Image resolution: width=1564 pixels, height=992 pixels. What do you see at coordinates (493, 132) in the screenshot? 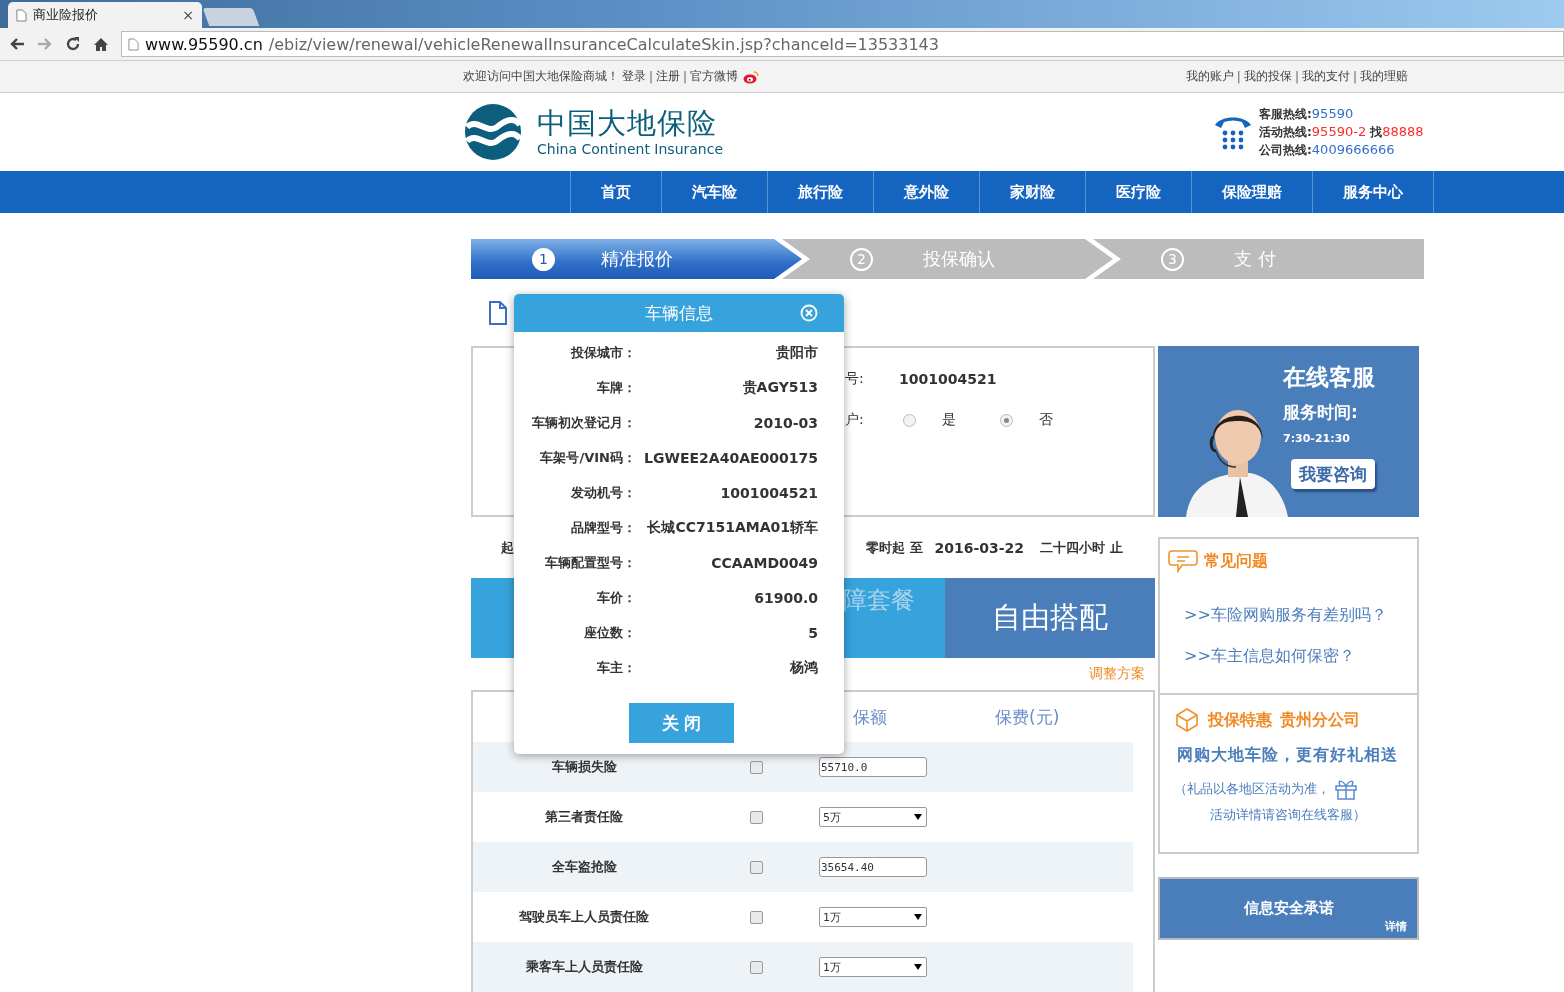
I see `logo-icon` at bounding box center [493, 132].